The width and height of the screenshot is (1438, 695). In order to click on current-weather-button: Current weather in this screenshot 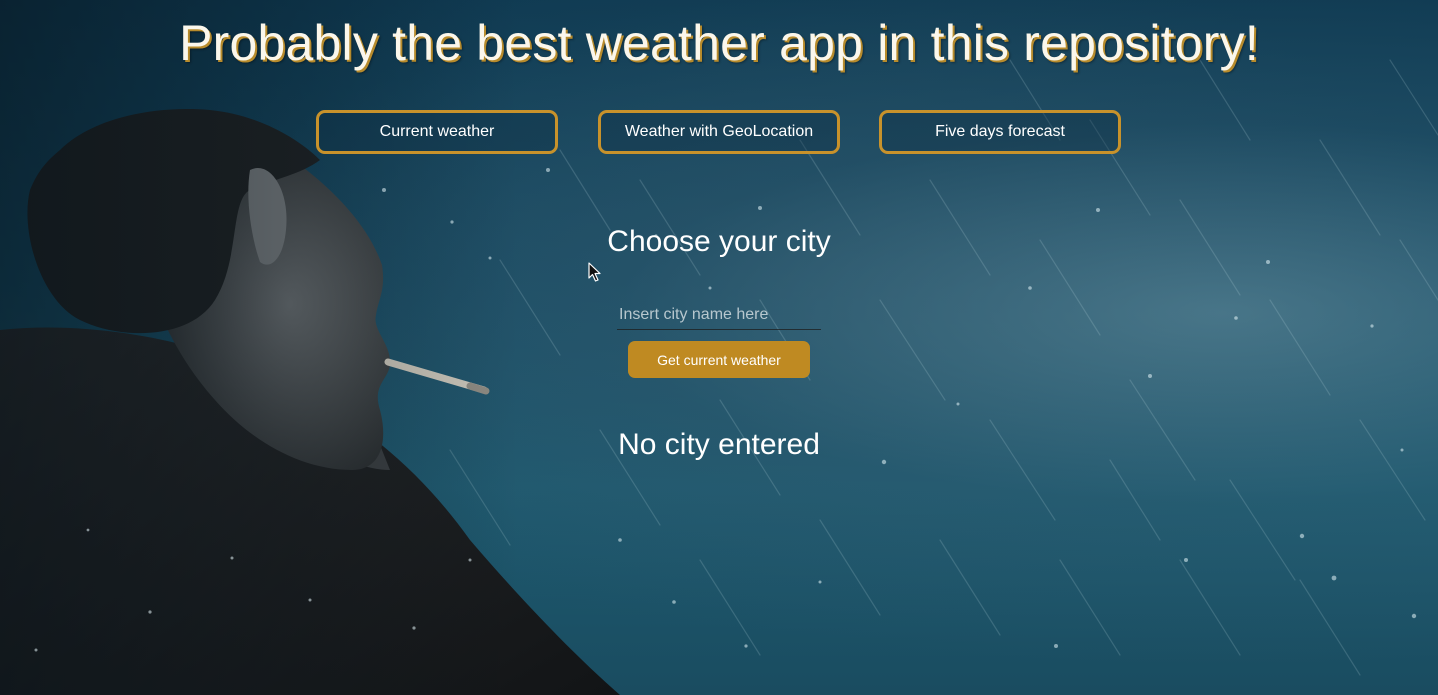, I will do `click(437, 132)`.